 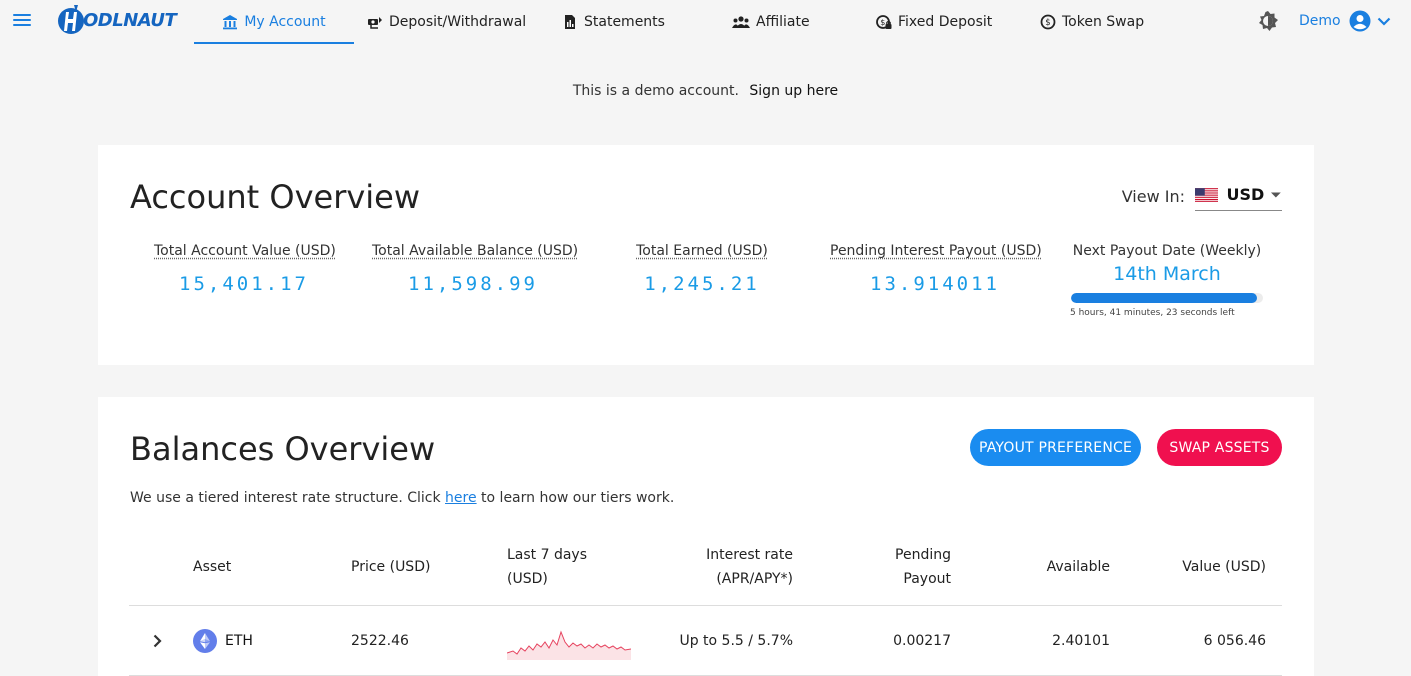 I want to click on col-interest-rate-line2: (APR/APY*), so click(x=754, y=579).